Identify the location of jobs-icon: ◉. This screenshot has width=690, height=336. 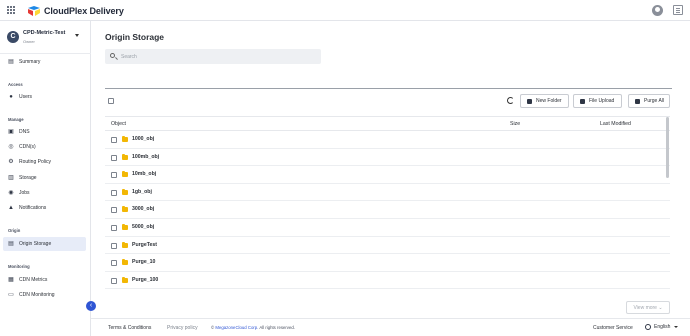
(11, 193).